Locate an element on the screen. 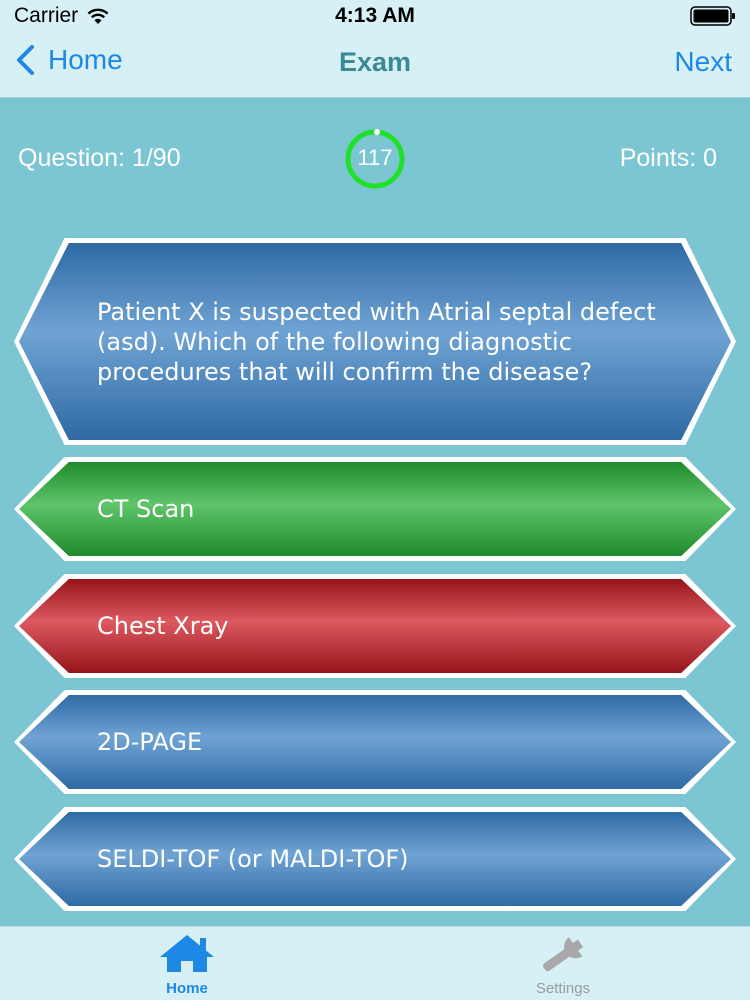 This screenshot has width=750, height=1000. wrench-icon is located at coordinates (563, 954).